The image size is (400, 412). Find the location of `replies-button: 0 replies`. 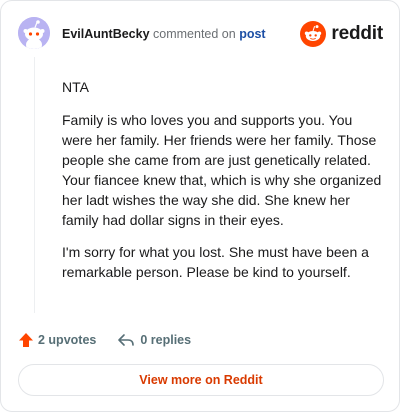

replies-button: 0 replies is located at coordinates (154, 340).